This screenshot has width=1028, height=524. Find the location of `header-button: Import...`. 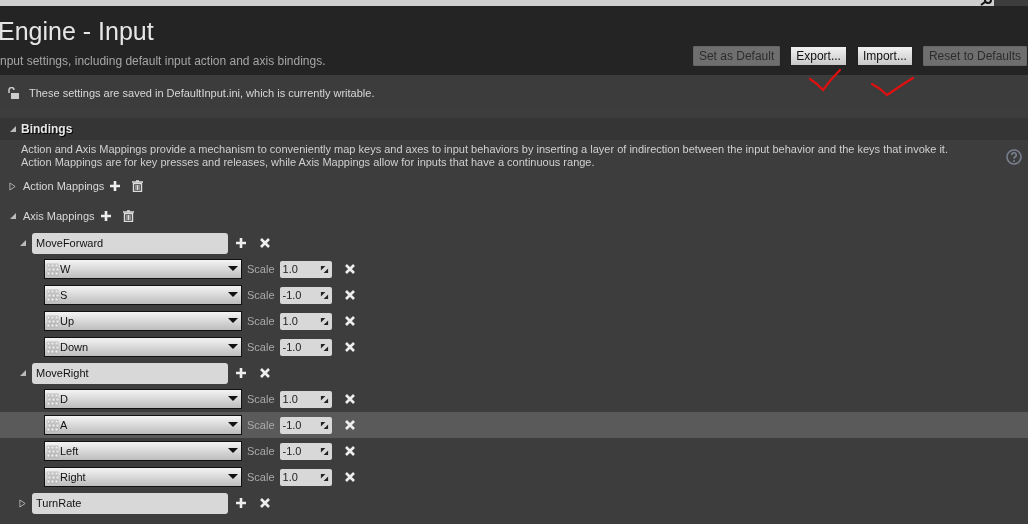

header-button: Import... is located at coordinates (884, 56).